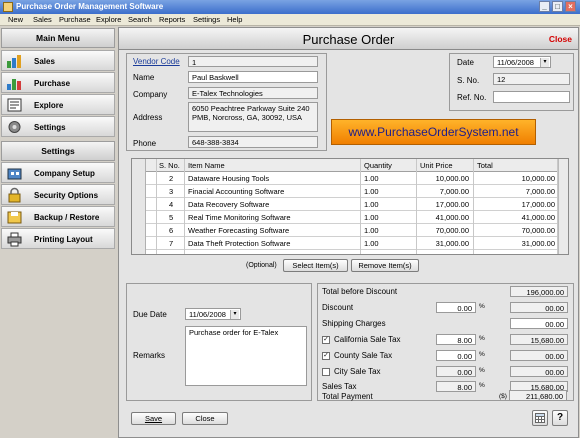 The image size is (580, 438). What do you see at coordinates (531, 97) in the screenshot?
I see `ref-field` at bounding box center [531, 97].